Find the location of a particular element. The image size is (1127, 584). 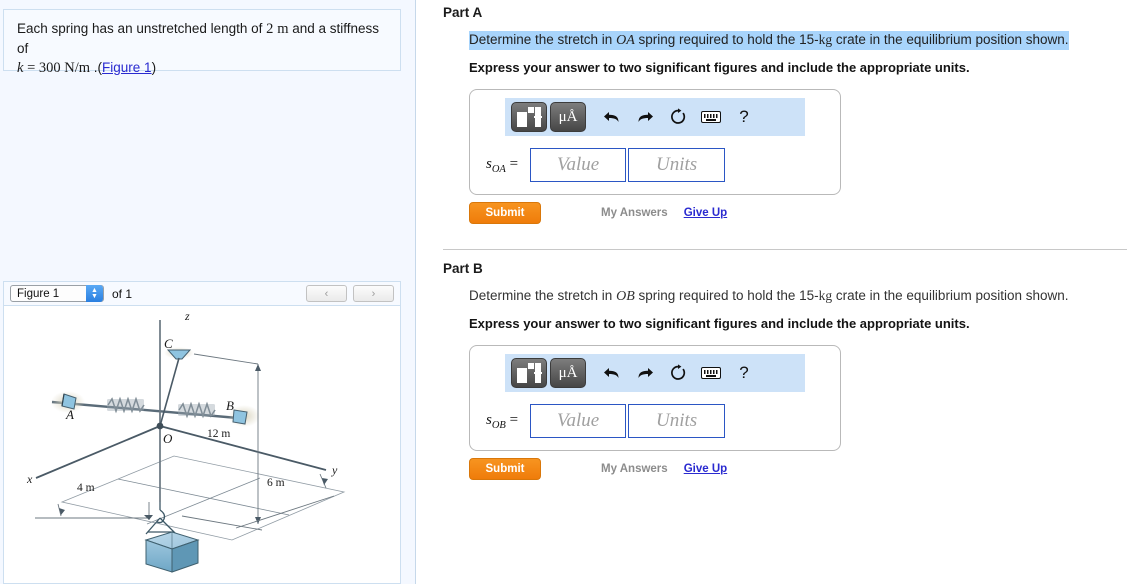

part-b-value-input is located at coordinates (578, 421).